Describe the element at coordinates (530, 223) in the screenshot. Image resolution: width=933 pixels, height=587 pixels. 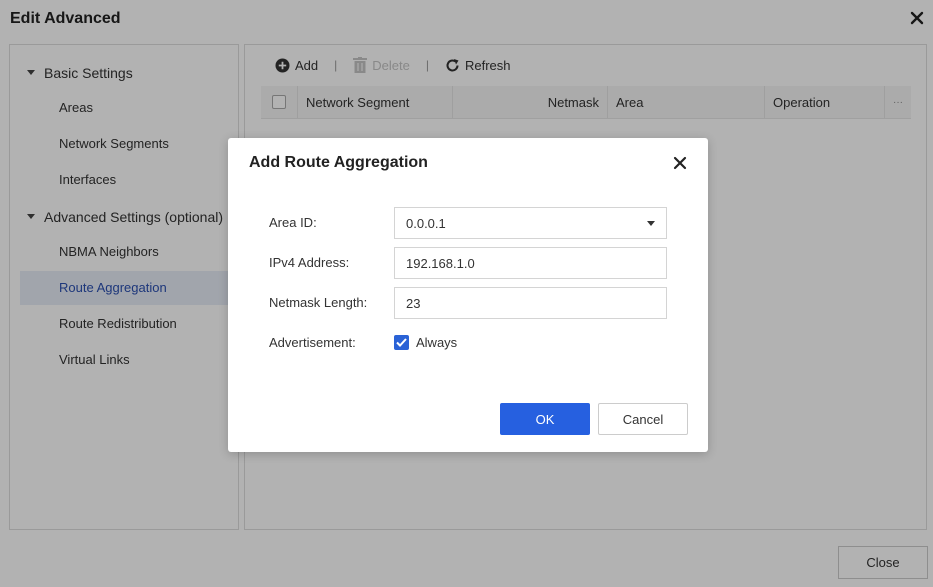
I see `area-id-select: 0.0.0.1` at that location.